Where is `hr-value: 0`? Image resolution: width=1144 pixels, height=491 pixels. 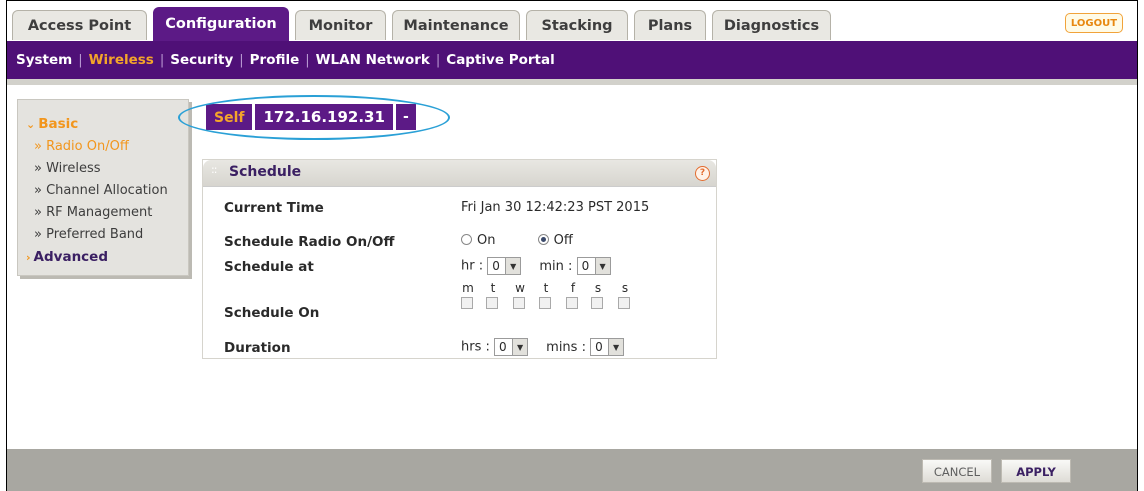
hr-value: 0 is located at coordinates (496, 266).